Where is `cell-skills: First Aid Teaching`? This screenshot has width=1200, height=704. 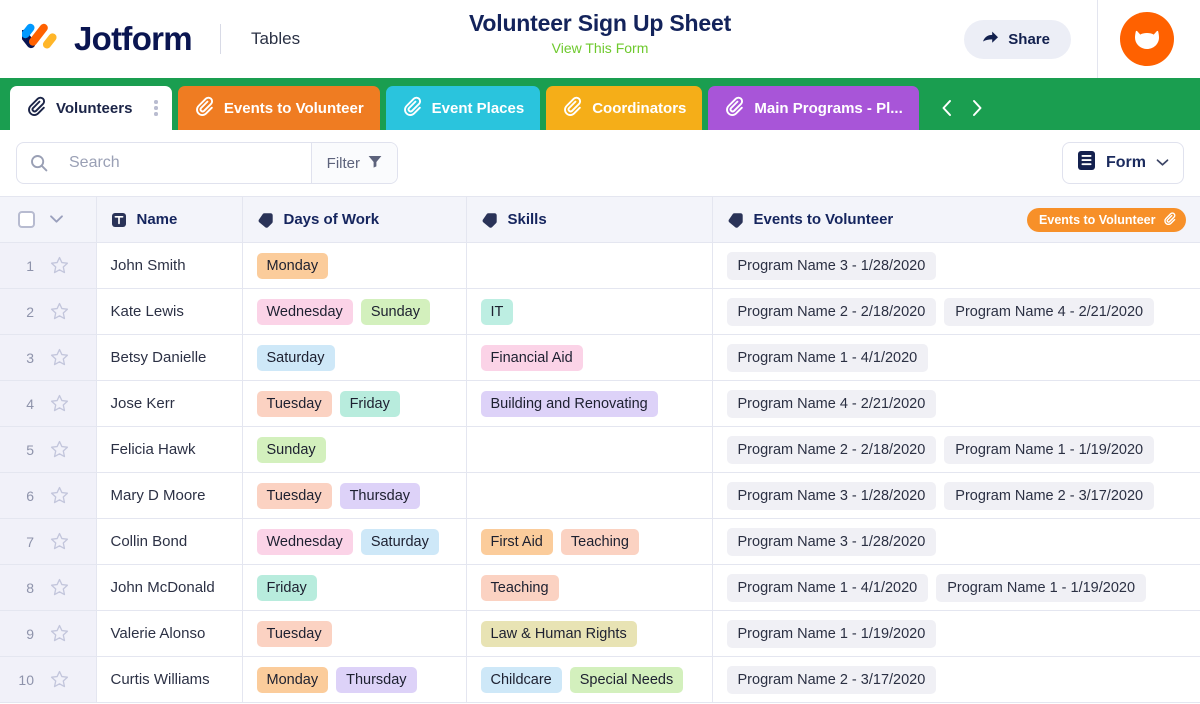
cell-skills: First Aid Teaching is located at coordinates (589, 541).